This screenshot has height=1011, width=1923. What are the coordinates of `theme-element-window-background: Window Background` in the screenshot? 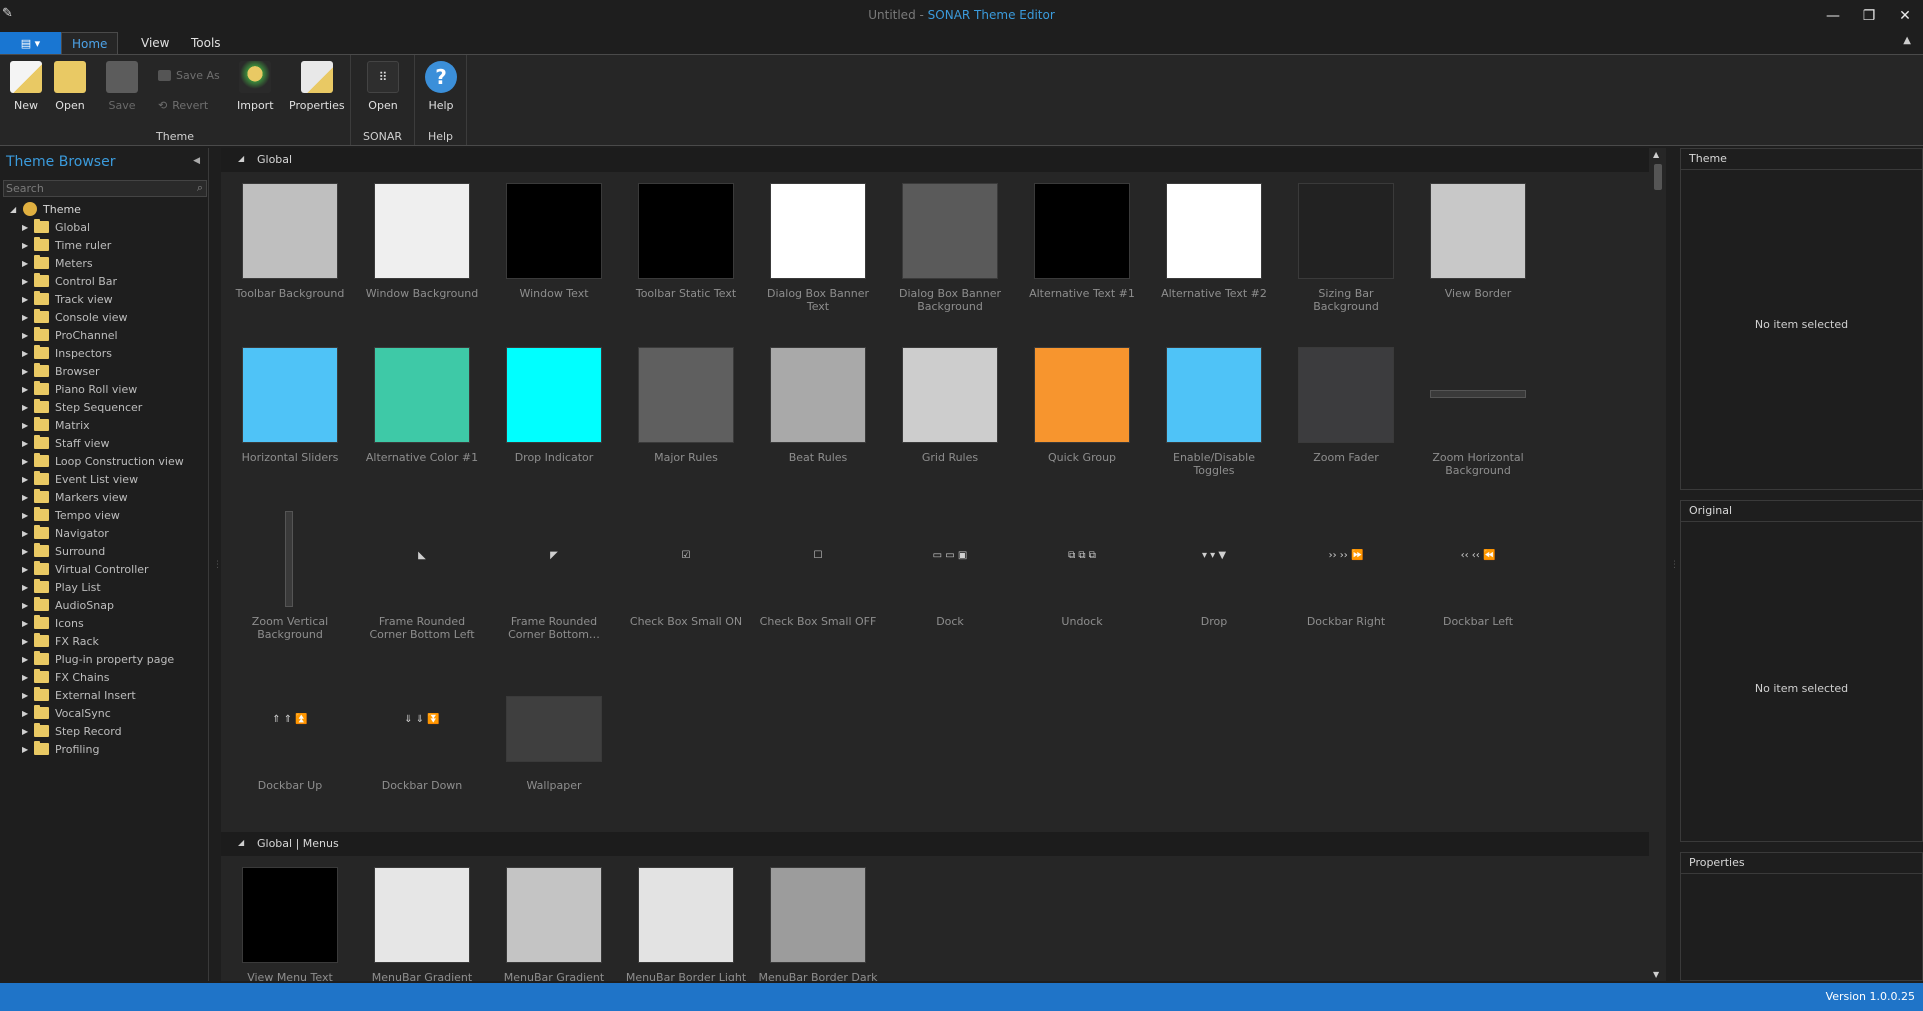 It's located at (415, 256).